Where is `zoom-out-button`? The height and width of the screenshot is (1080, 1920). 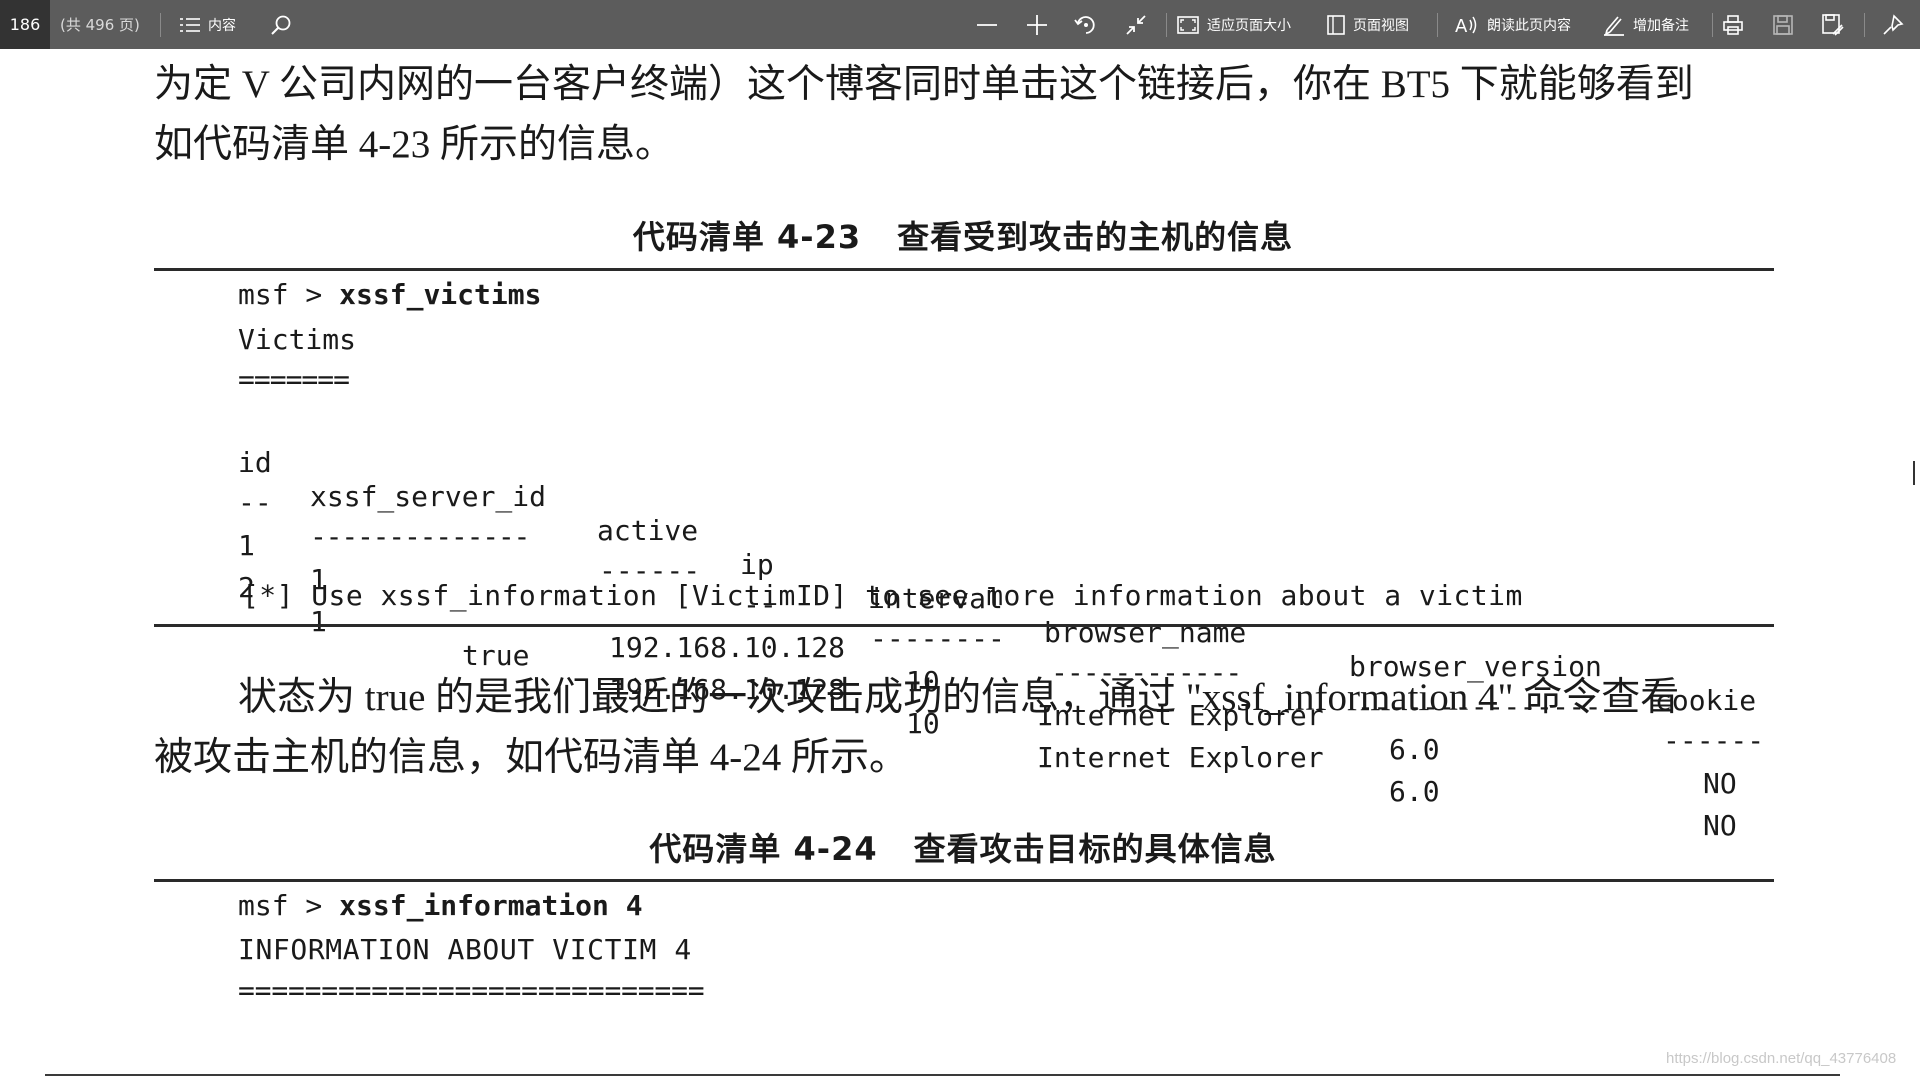 zoom-out-button is located at coordinates (987, 24).